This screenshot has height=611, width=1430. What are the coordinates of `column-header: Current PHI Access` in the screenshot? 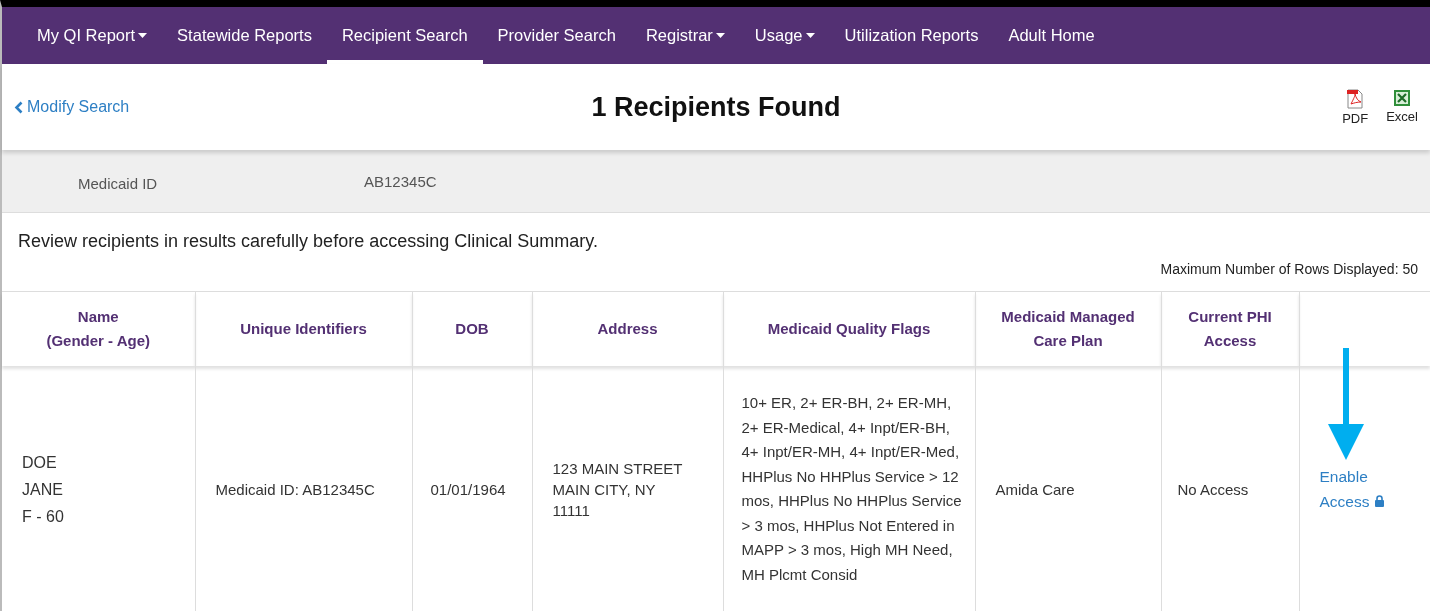 It's located at (1230, 329).